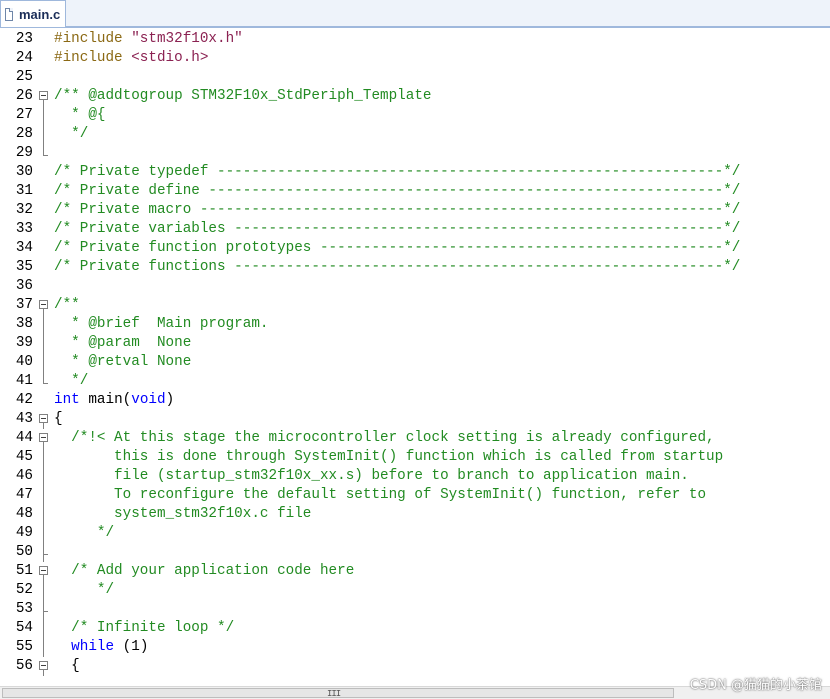 The height and width of the screenshot is (699, 830). Describe the element at coordinates (93, 647) in the screenshot. I see `code-token: while` at that location.